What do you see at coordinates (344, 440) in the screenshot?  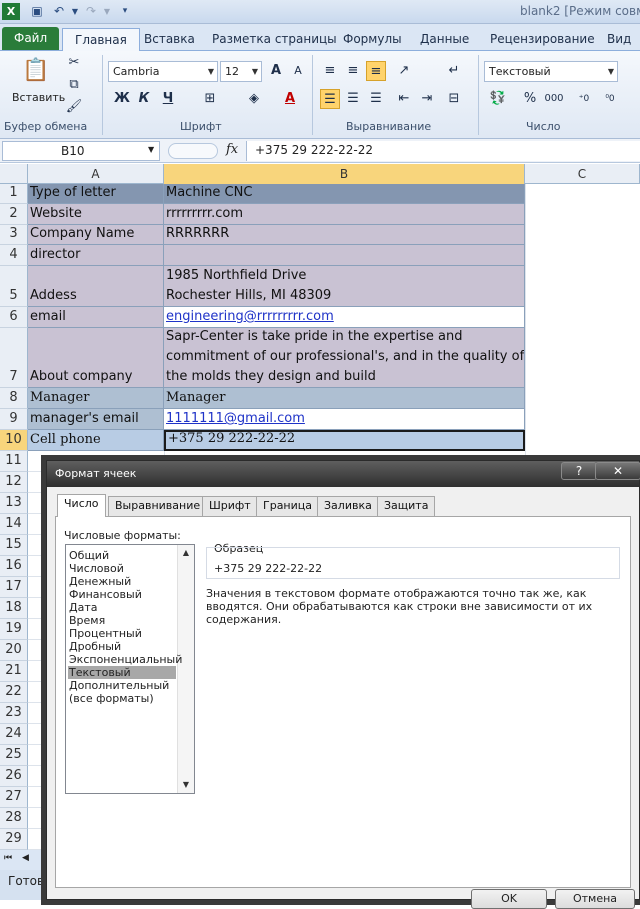 I see `cell-b-selected: +375 29 222-22-22` at bounding box center [344, 440].